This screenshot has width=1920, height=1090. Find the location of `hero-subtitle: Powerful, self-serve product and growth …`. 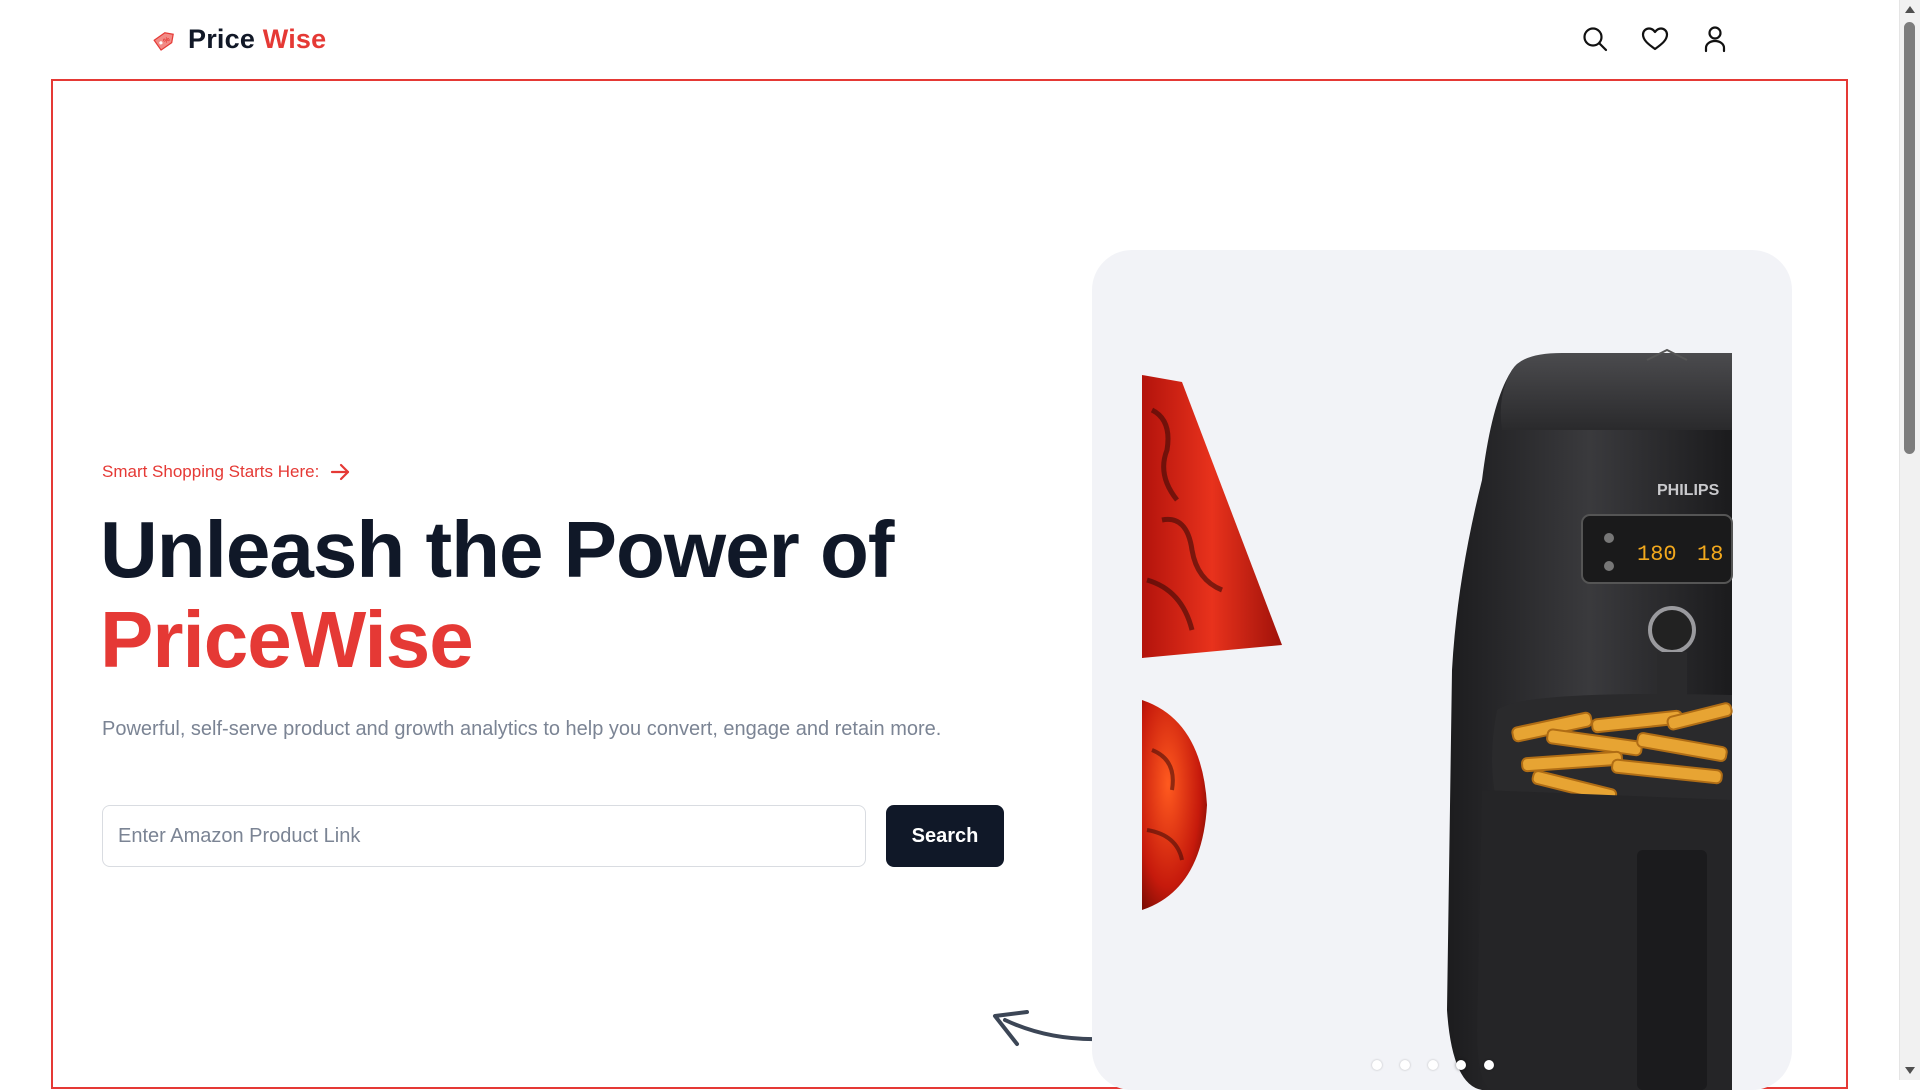

hero-subtitle: Powerful, self-serve product and growth … is located at coordinates (522, 729).